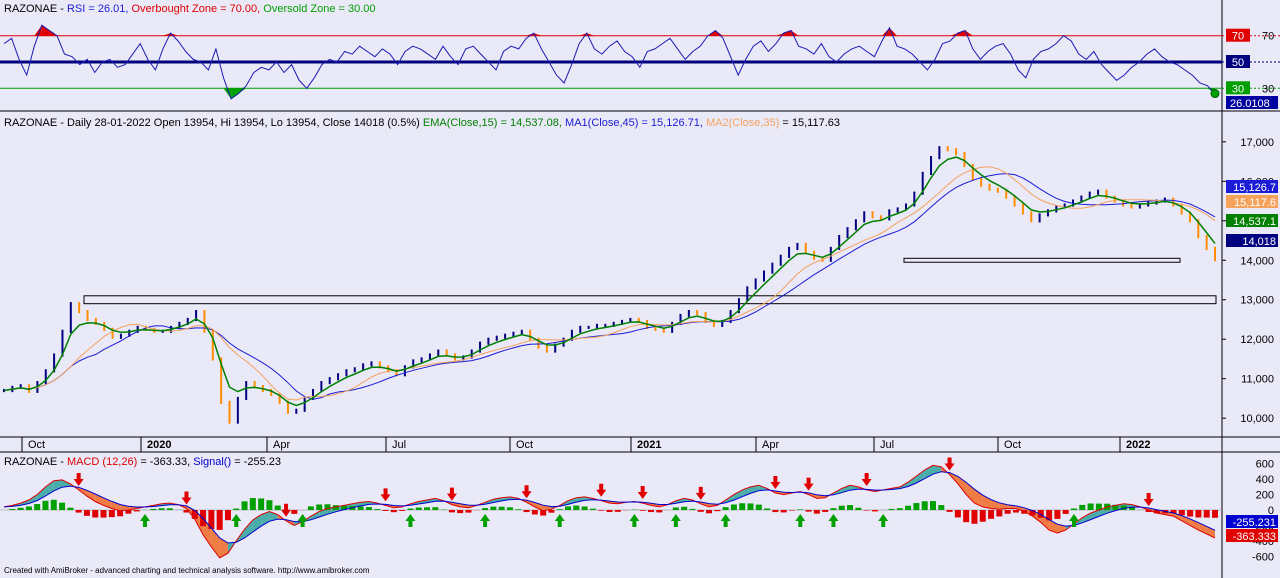  What do you see at coordinates (1250, 104) in the screenshot?
I see `rsi-current-label: 26.0108` at bounding box center [1250, 104].